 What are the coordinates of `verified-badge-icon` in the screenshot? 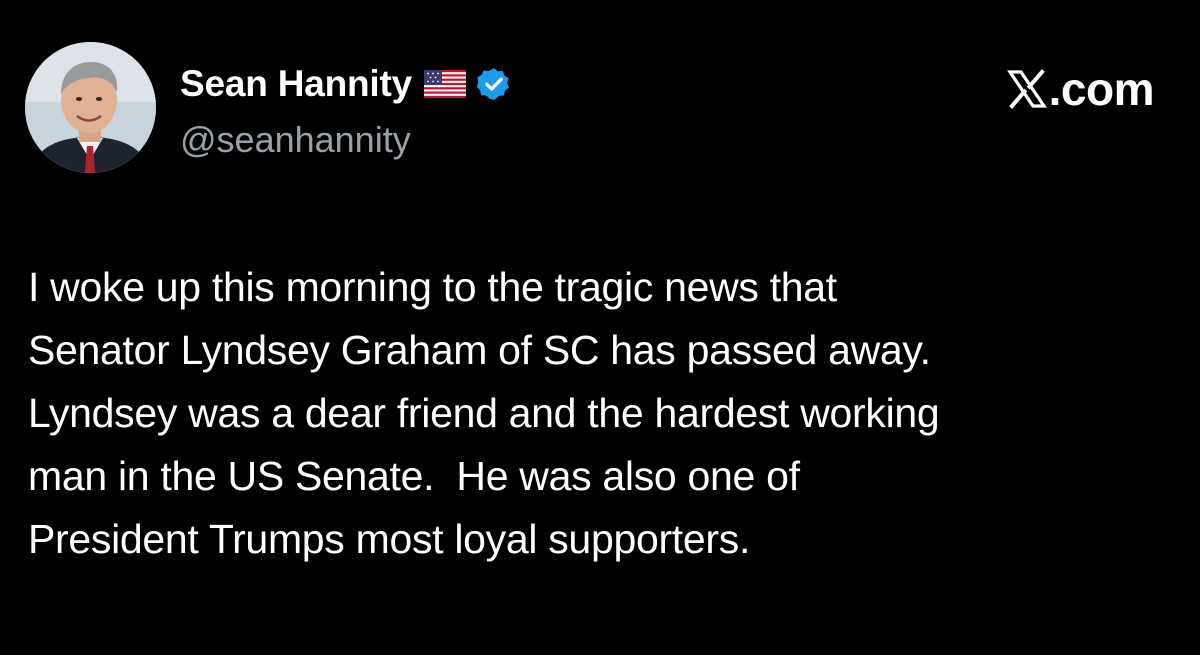 It's located at (494, 84).